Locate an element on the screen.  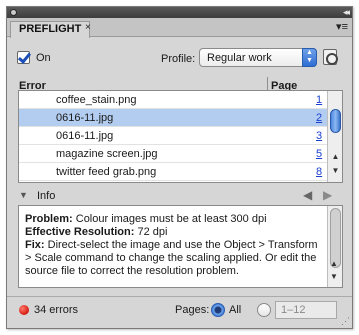
page-link: 1 is located at coordinates (319, 100).